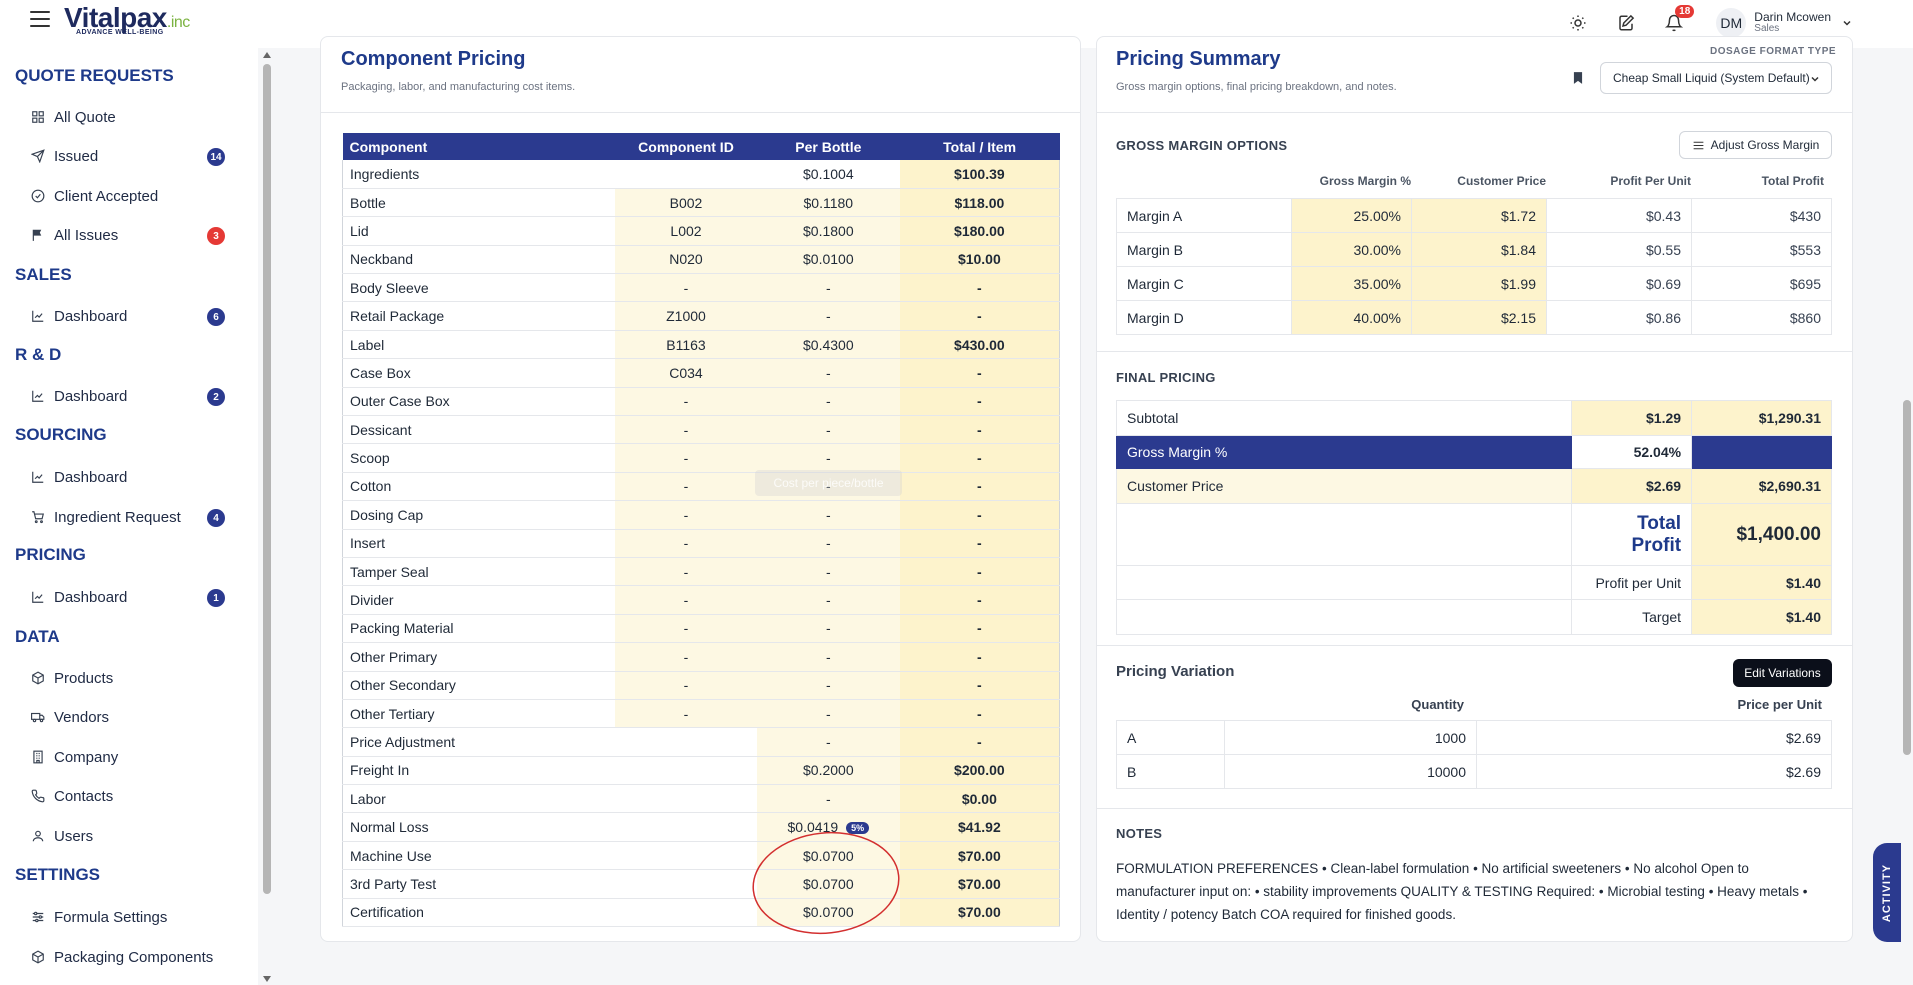  What do you see at coordinates (1761, 617) in the screenshot?
I see `target-value: $1.40` at bounding box center [1761, 617].